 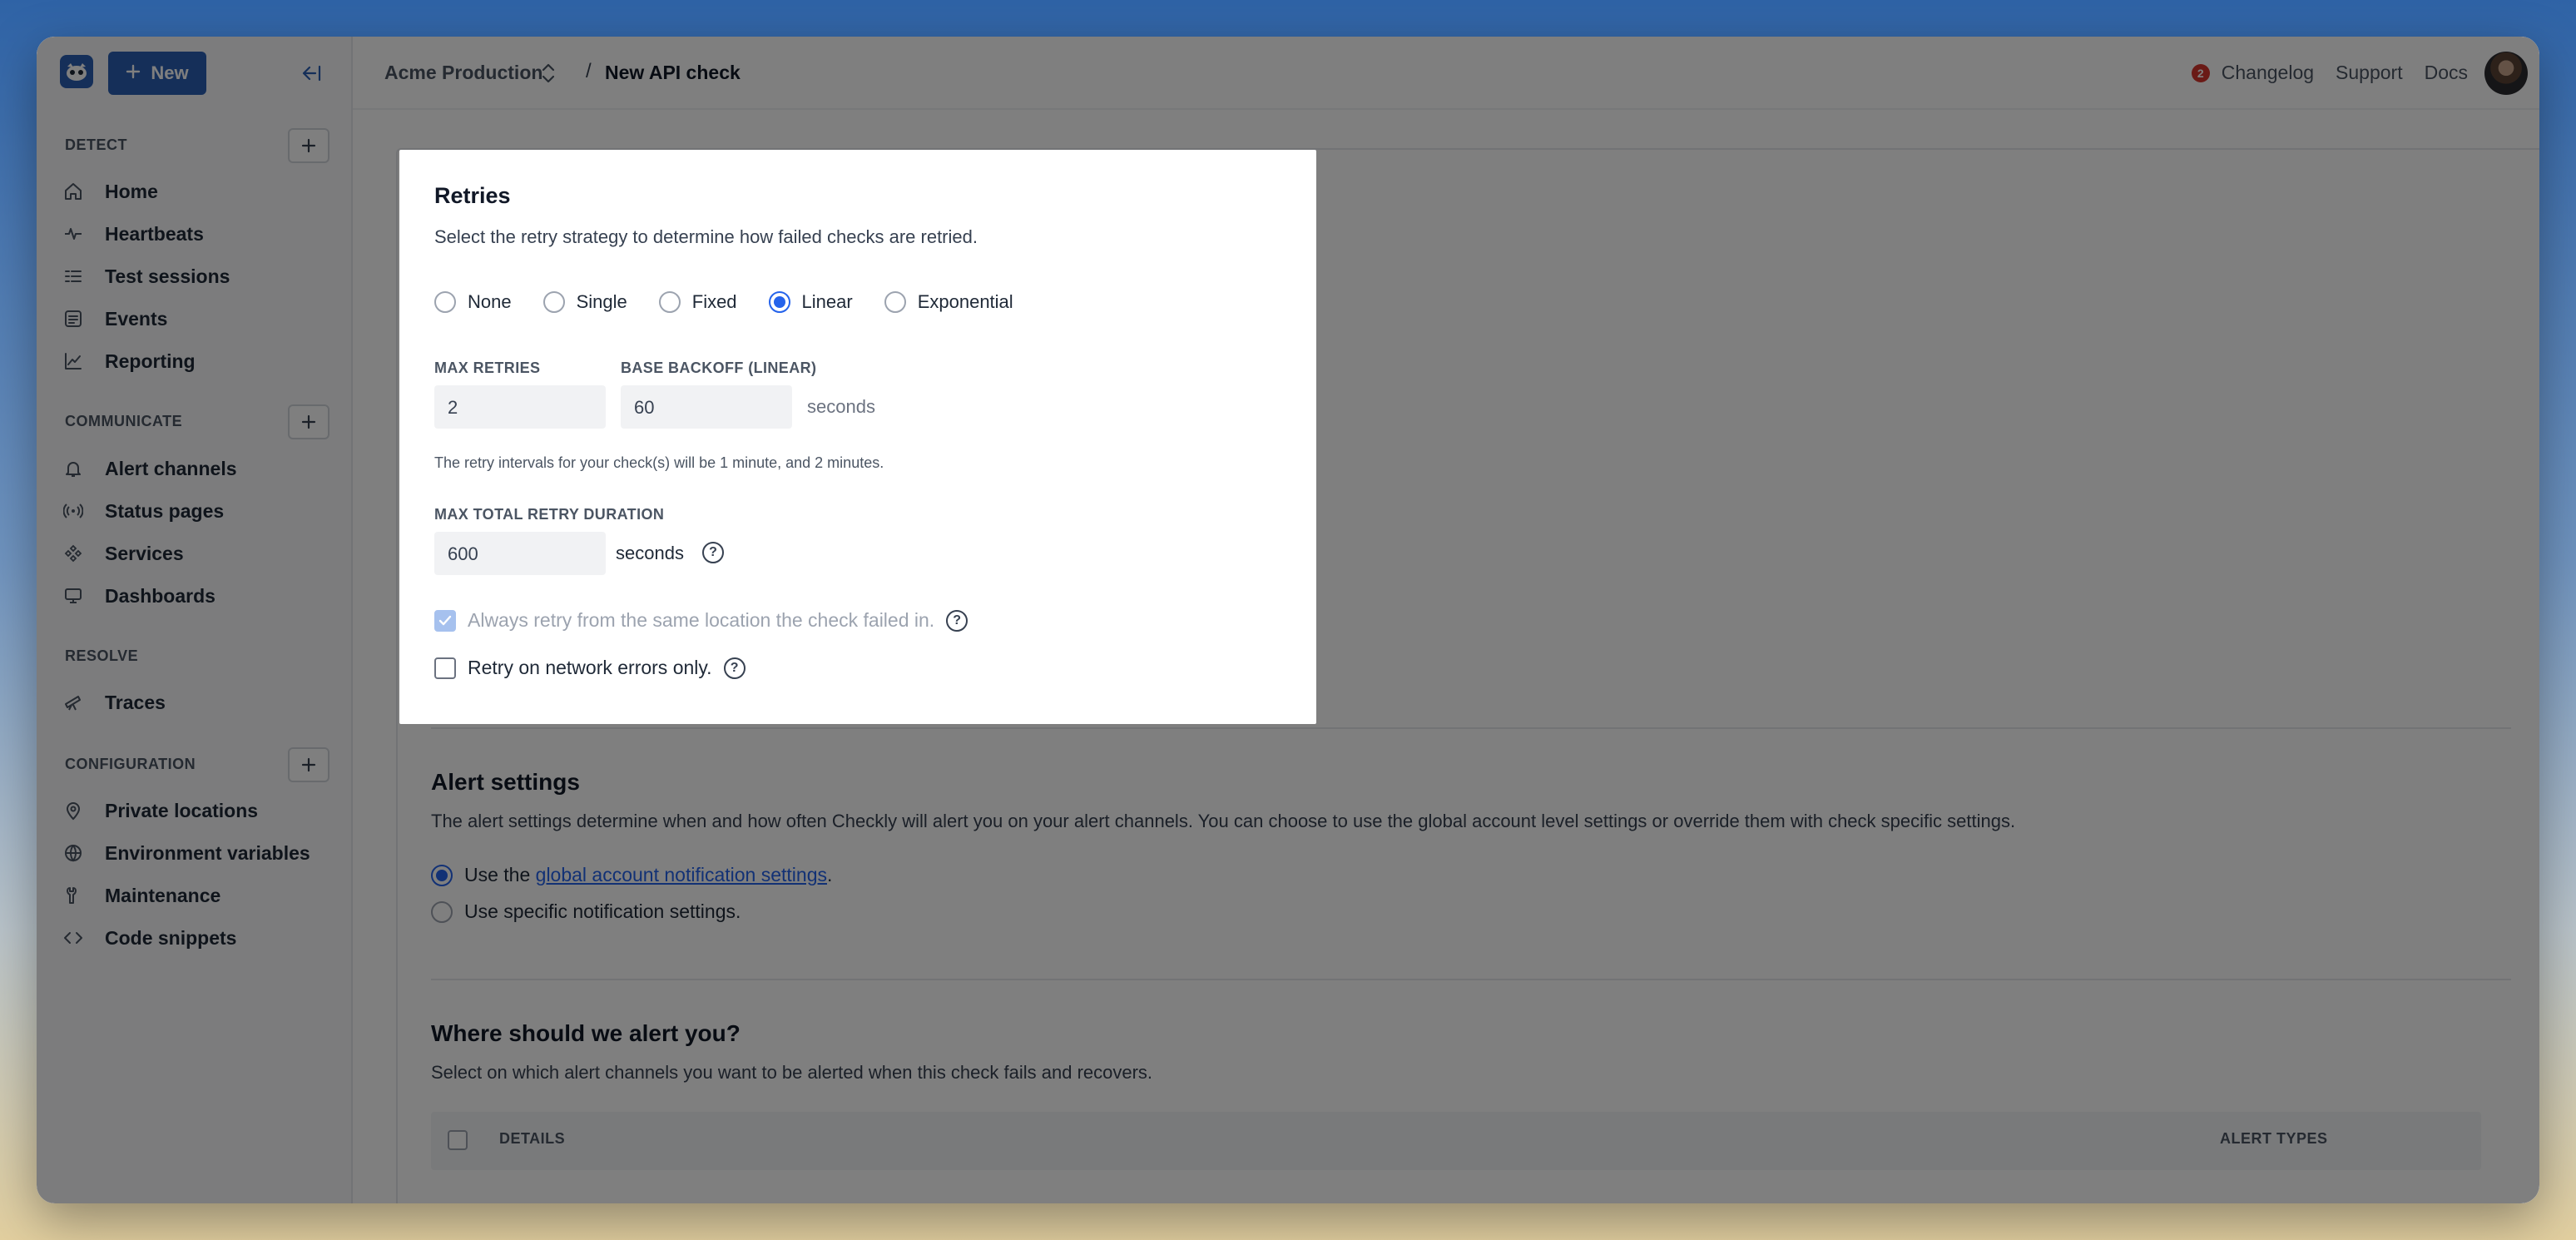 I want to click on network-only-label: Retry on network errors only., so click(x=590, y=667).